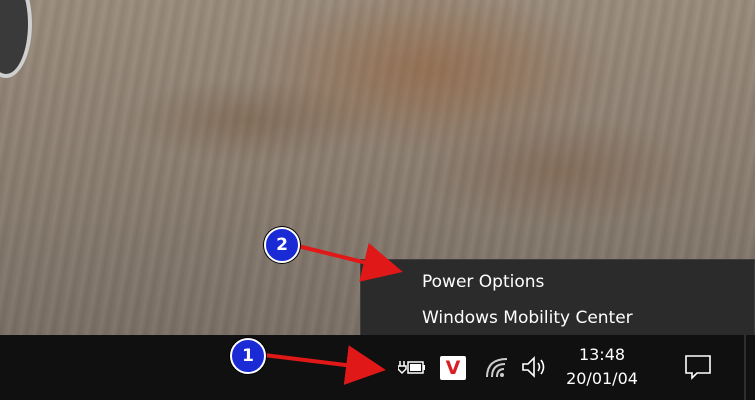 The image size is (755, 400). I want to click on antivirus-v-icon: V, so click(453, 368).